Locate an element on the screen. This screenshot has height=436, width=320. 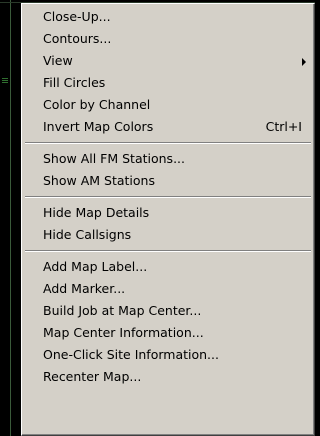
menu-item-label: Hide Callsigns is located at coordinates (87, 234).